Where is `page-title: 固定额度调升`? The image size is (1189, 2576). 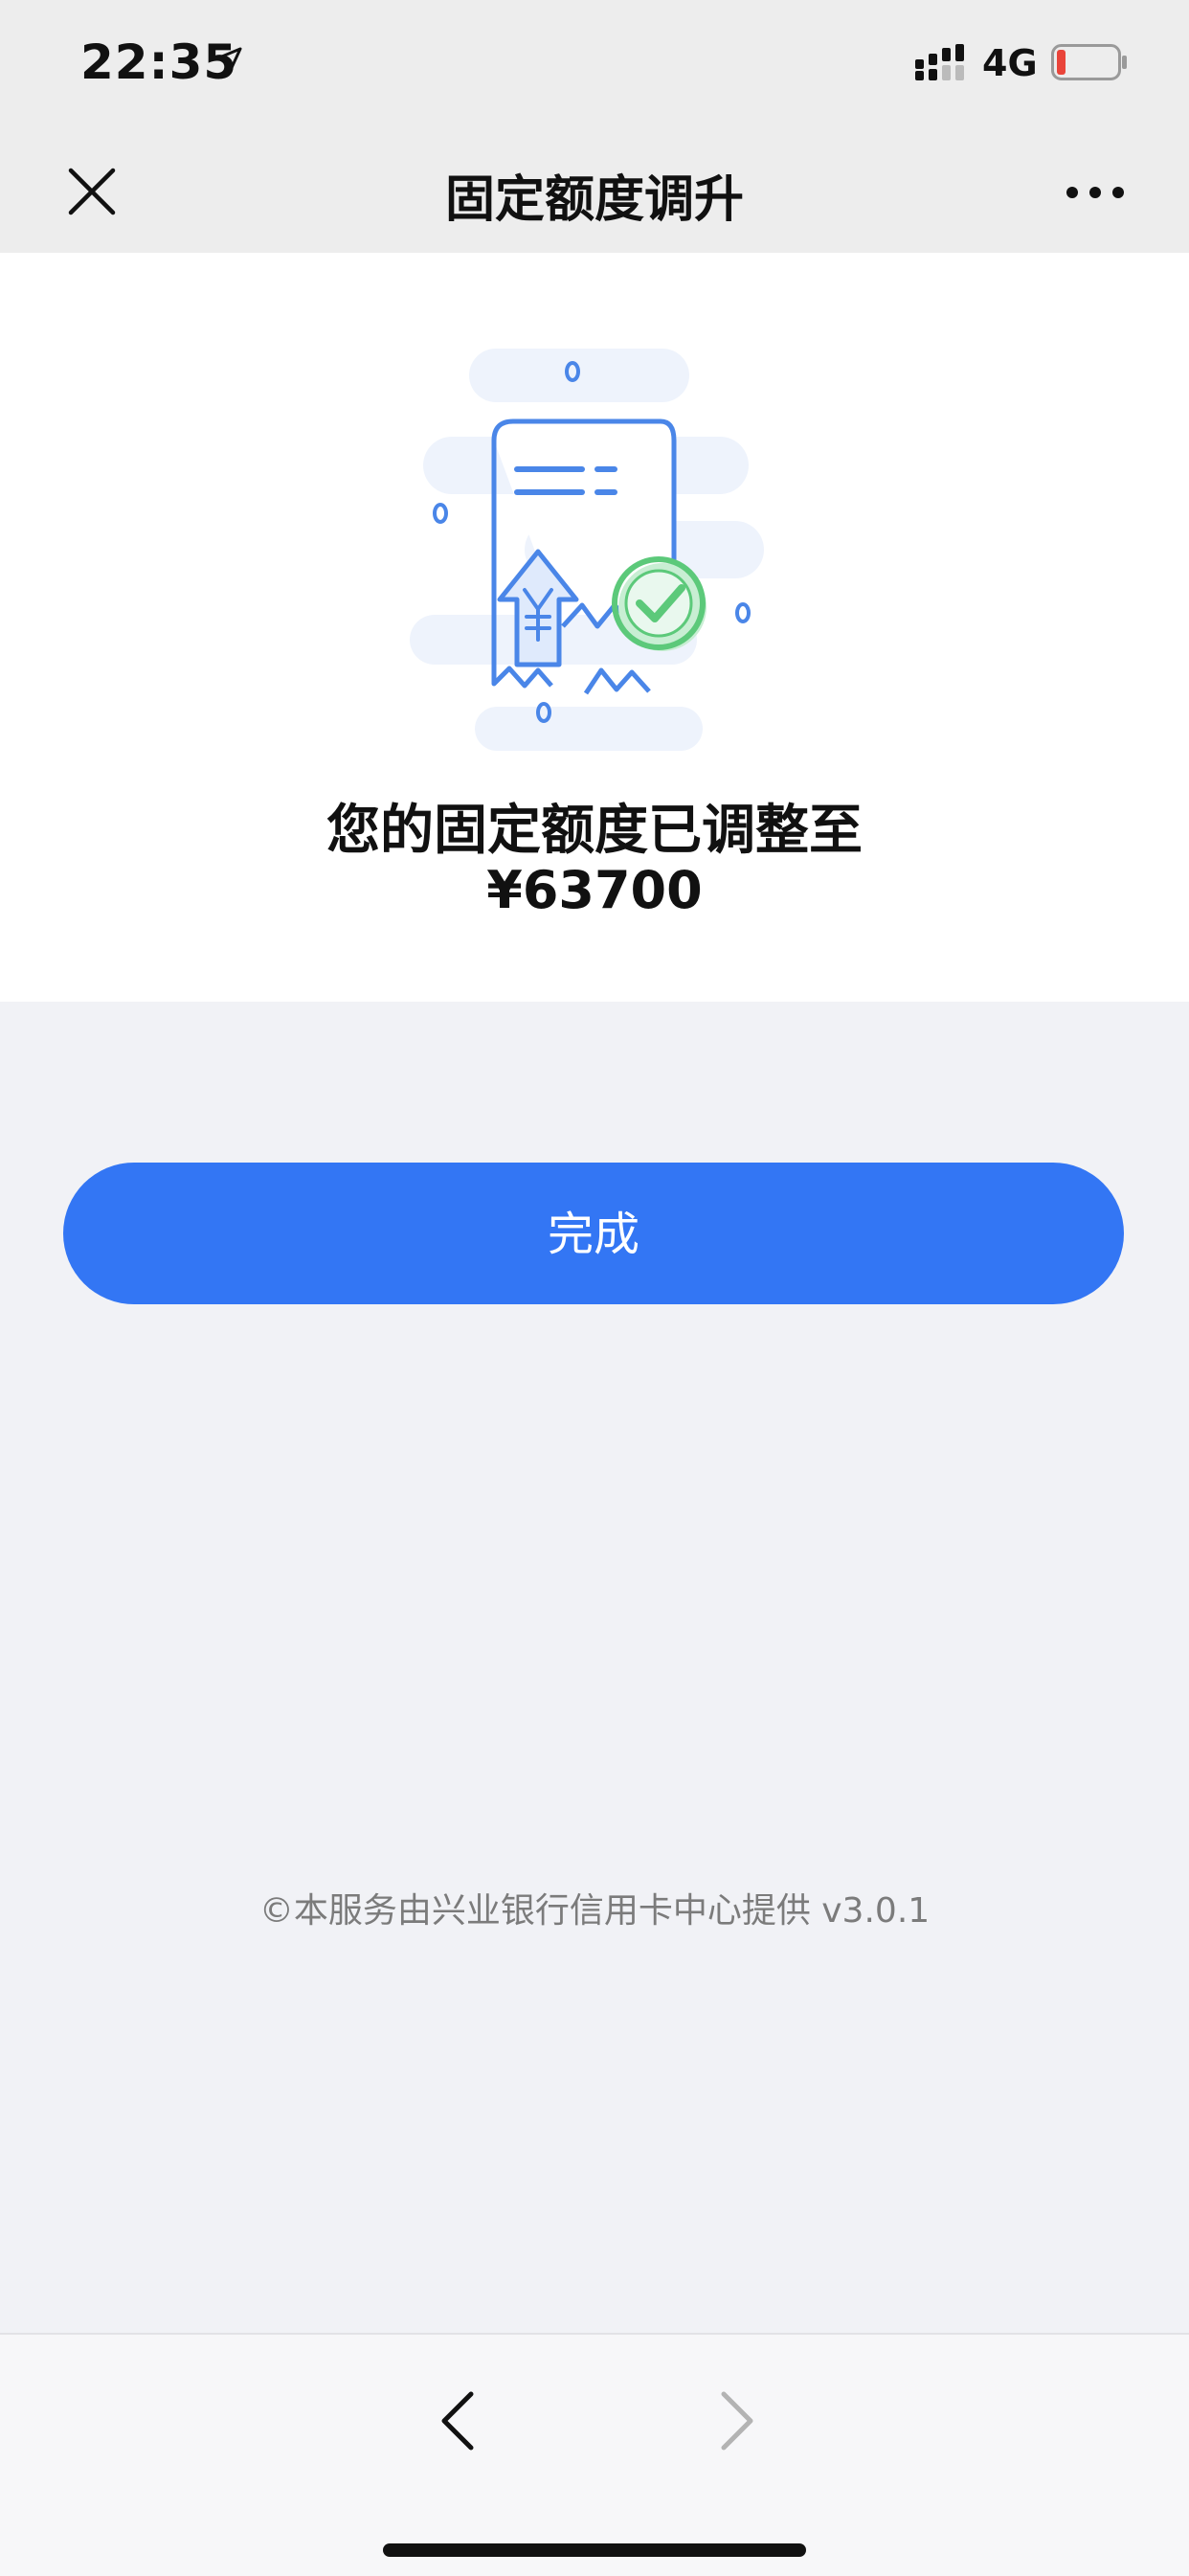
page-title: 固定额度调升 is located at coordinates (594, 200).